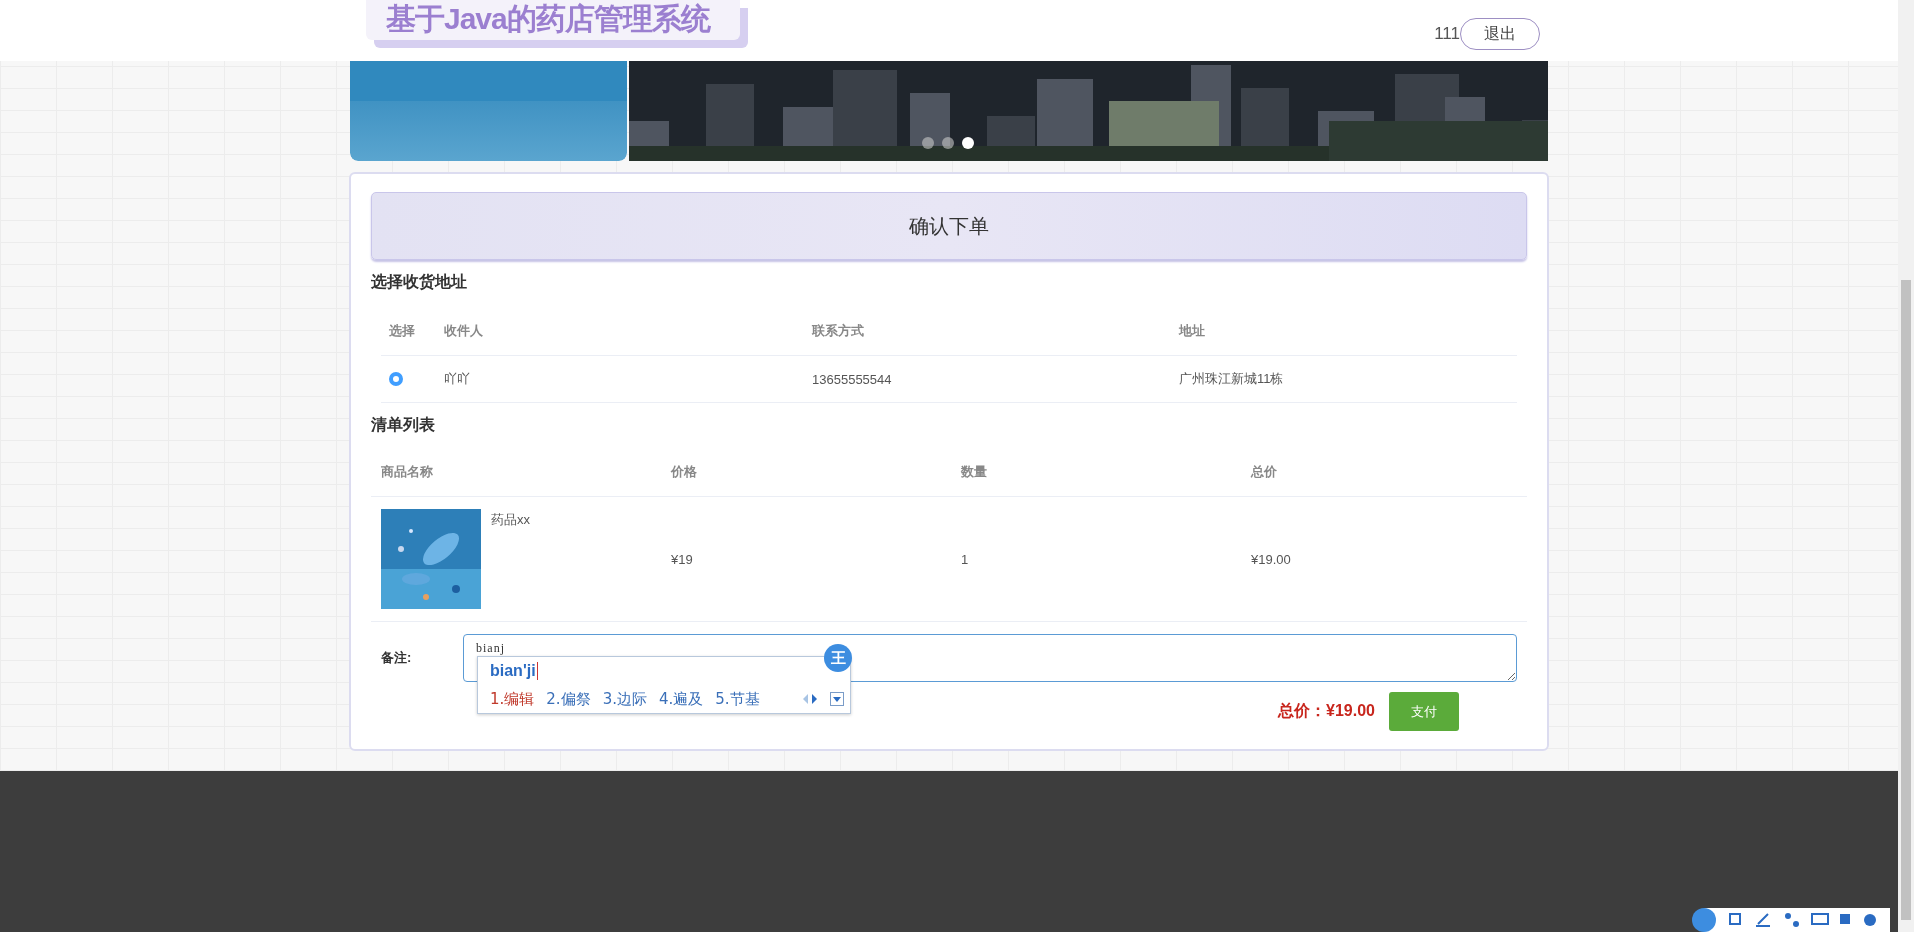 The image size is (1914, 932). Describe the element at coordinates (1906, 600) in the screenshot. I see `scrollbar-thumb` at that location.